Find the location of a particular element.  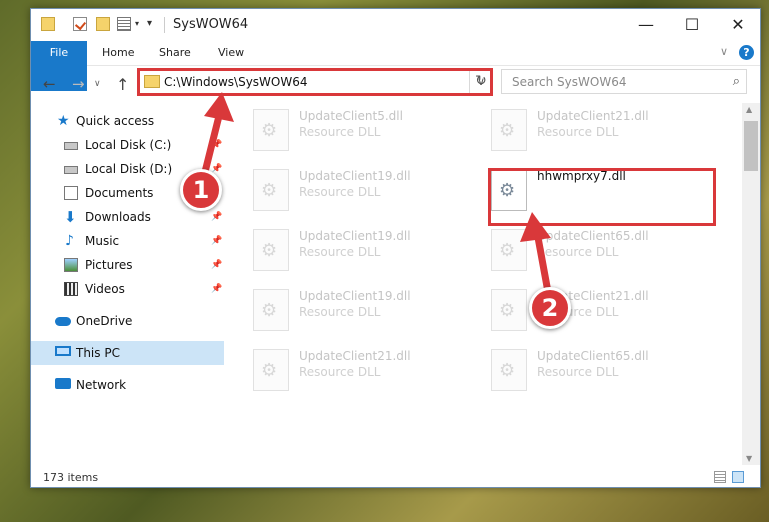

step-marker-1: 1 is located at coordinates (201, 190).